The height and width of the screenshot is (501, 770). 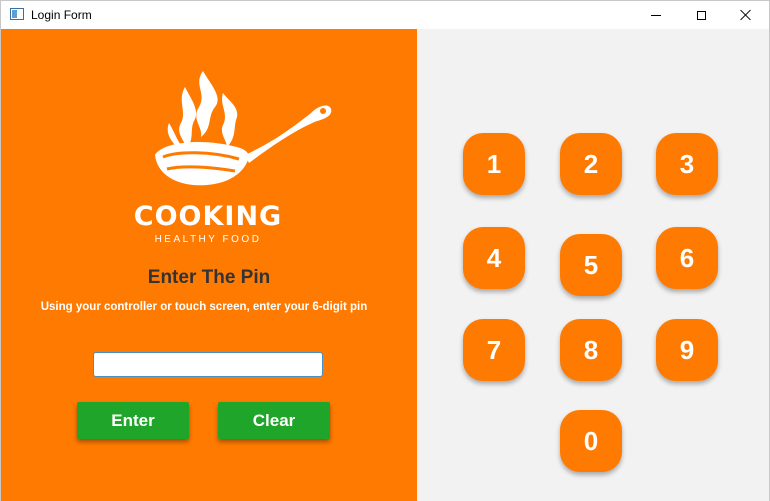 I want to click on keypad-key-2: 2, so click(x=591, y=164).